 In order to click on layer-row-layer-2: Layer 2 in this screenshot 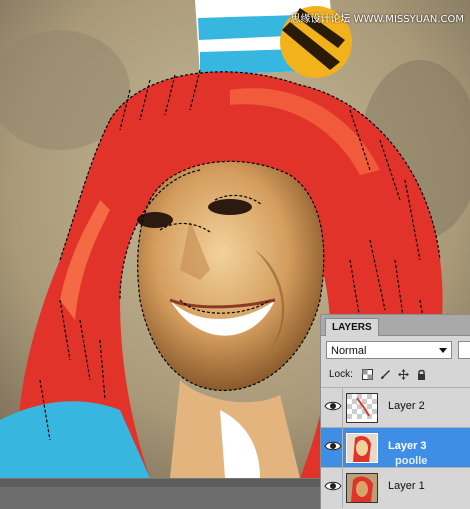, I will do `click(395, 407)`.